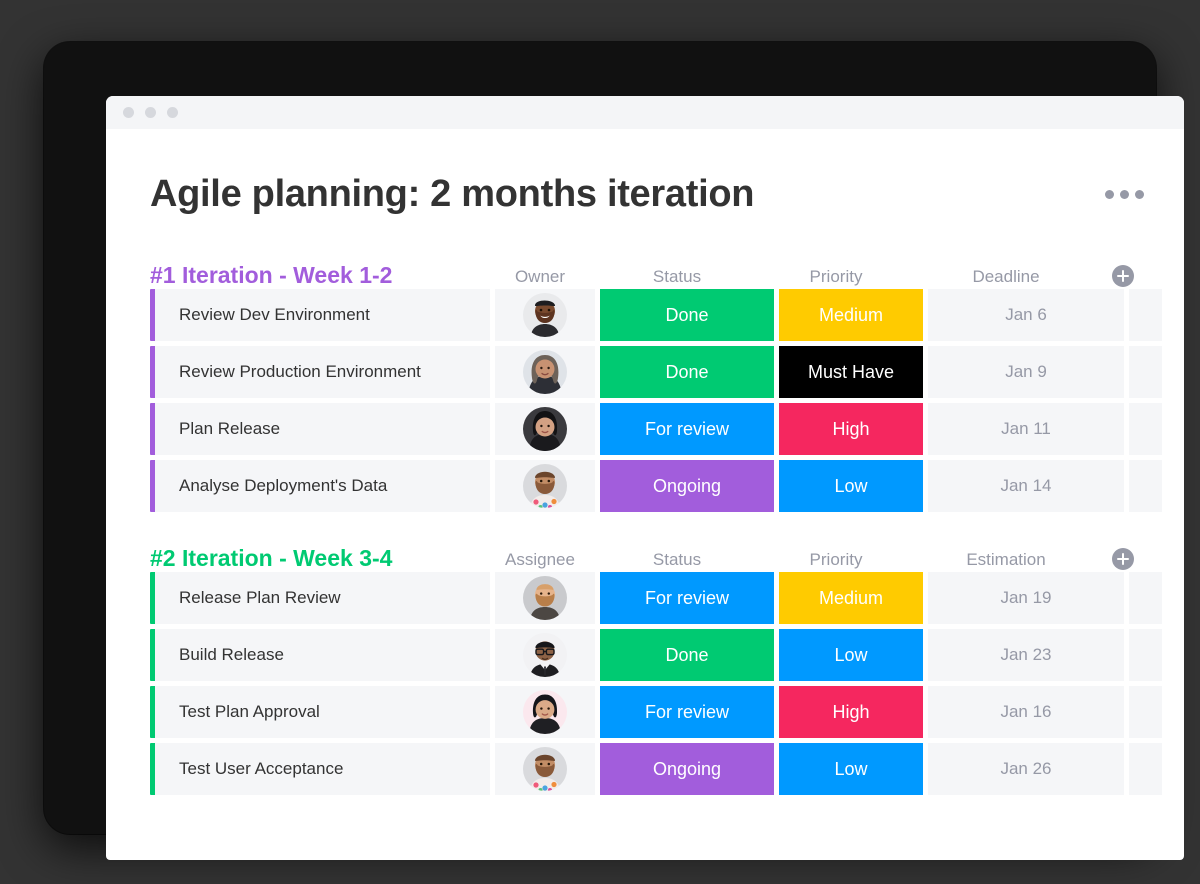 This screenshot has height=884, width=1200. Describe the element at coordinates (1026, 769) in the screenshot. I see `date-cell: Jan 26` at that location.